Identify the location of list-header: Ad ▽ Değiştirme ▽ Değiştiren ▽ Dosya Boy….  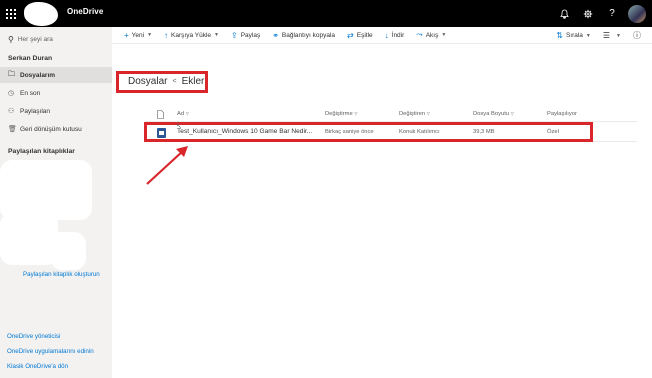
(391, 115).